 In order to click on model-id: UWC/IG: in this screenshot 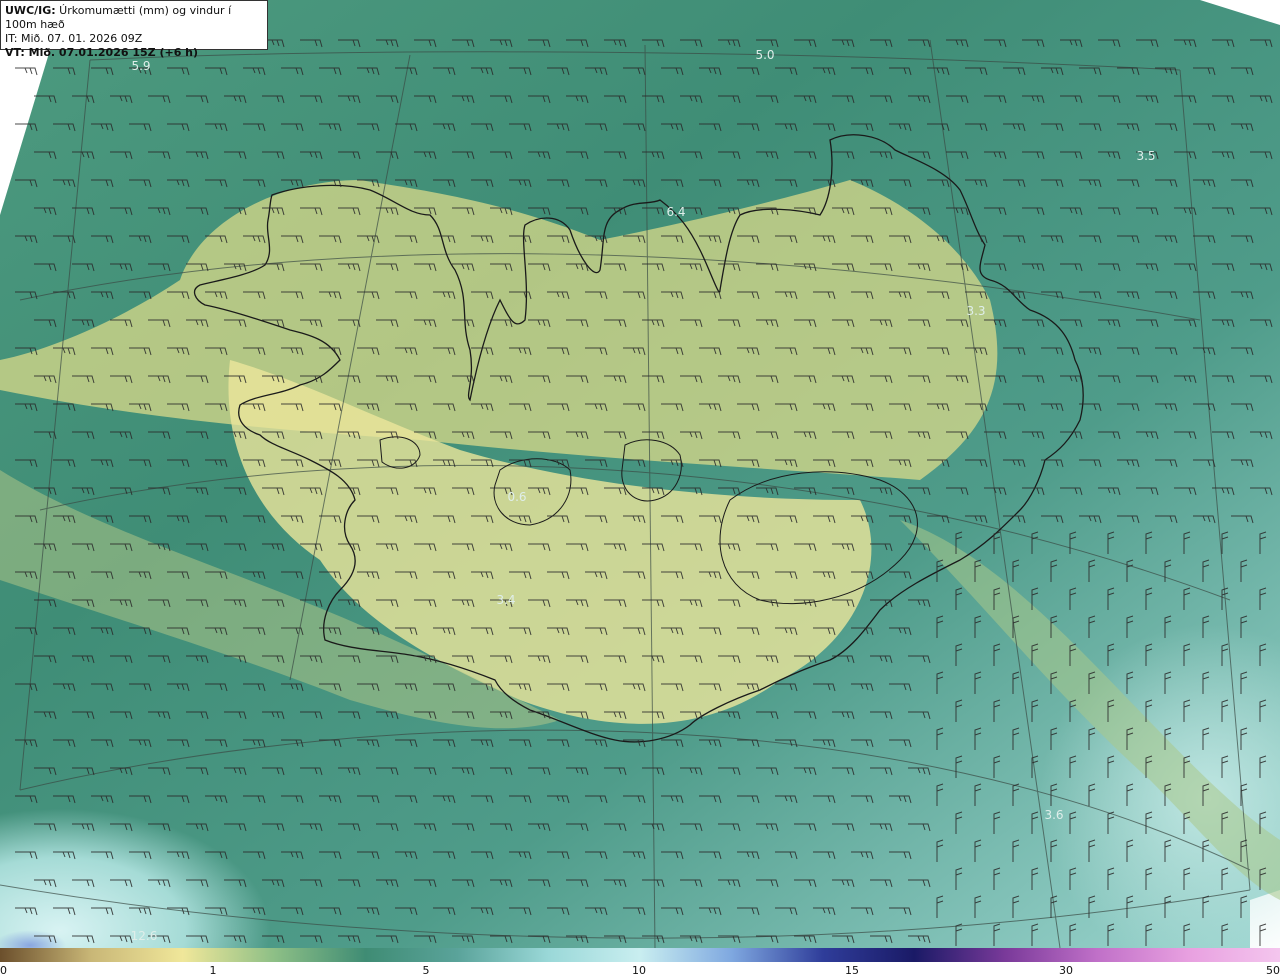, I will do `click(30, 10)`.